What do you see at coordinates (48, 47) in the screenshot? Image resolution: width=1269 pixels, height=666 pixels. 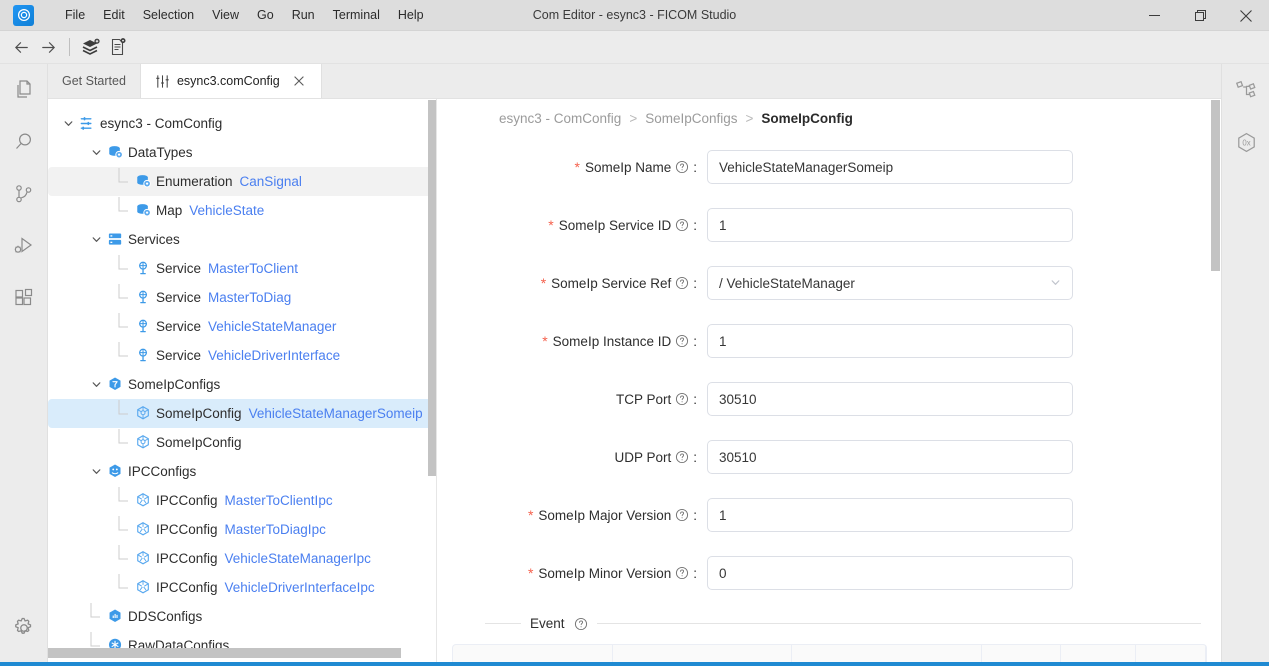 I see `arrow-right-icon` at bounding box center [48, 47].